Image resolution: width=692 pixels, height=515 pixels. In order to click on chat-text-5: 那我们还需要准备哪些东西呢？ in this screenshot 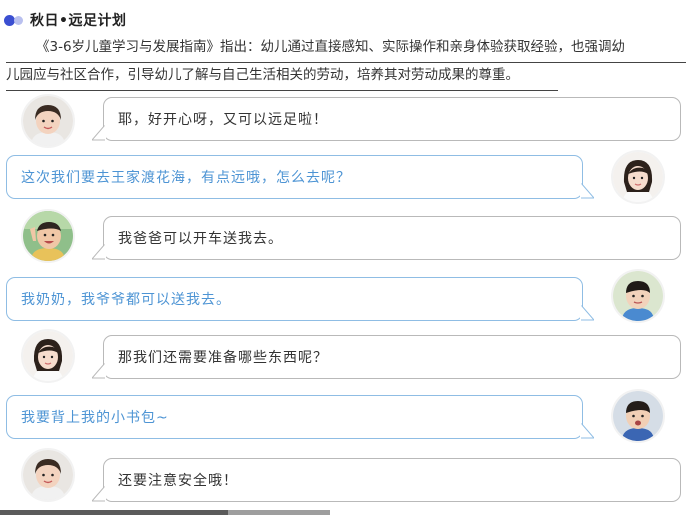, I will do `click(223, 358)`.